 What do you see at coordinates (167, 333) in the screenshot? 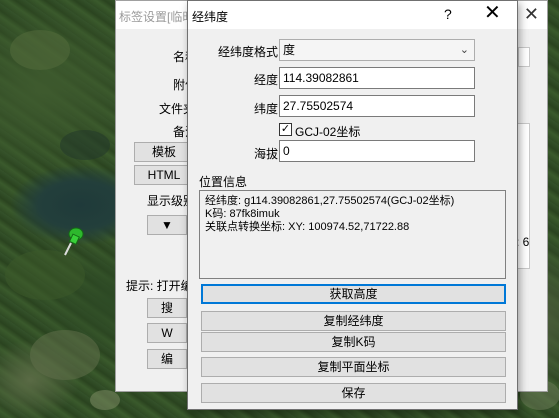
I see `w-button: W` at bounding box center [167, 333].